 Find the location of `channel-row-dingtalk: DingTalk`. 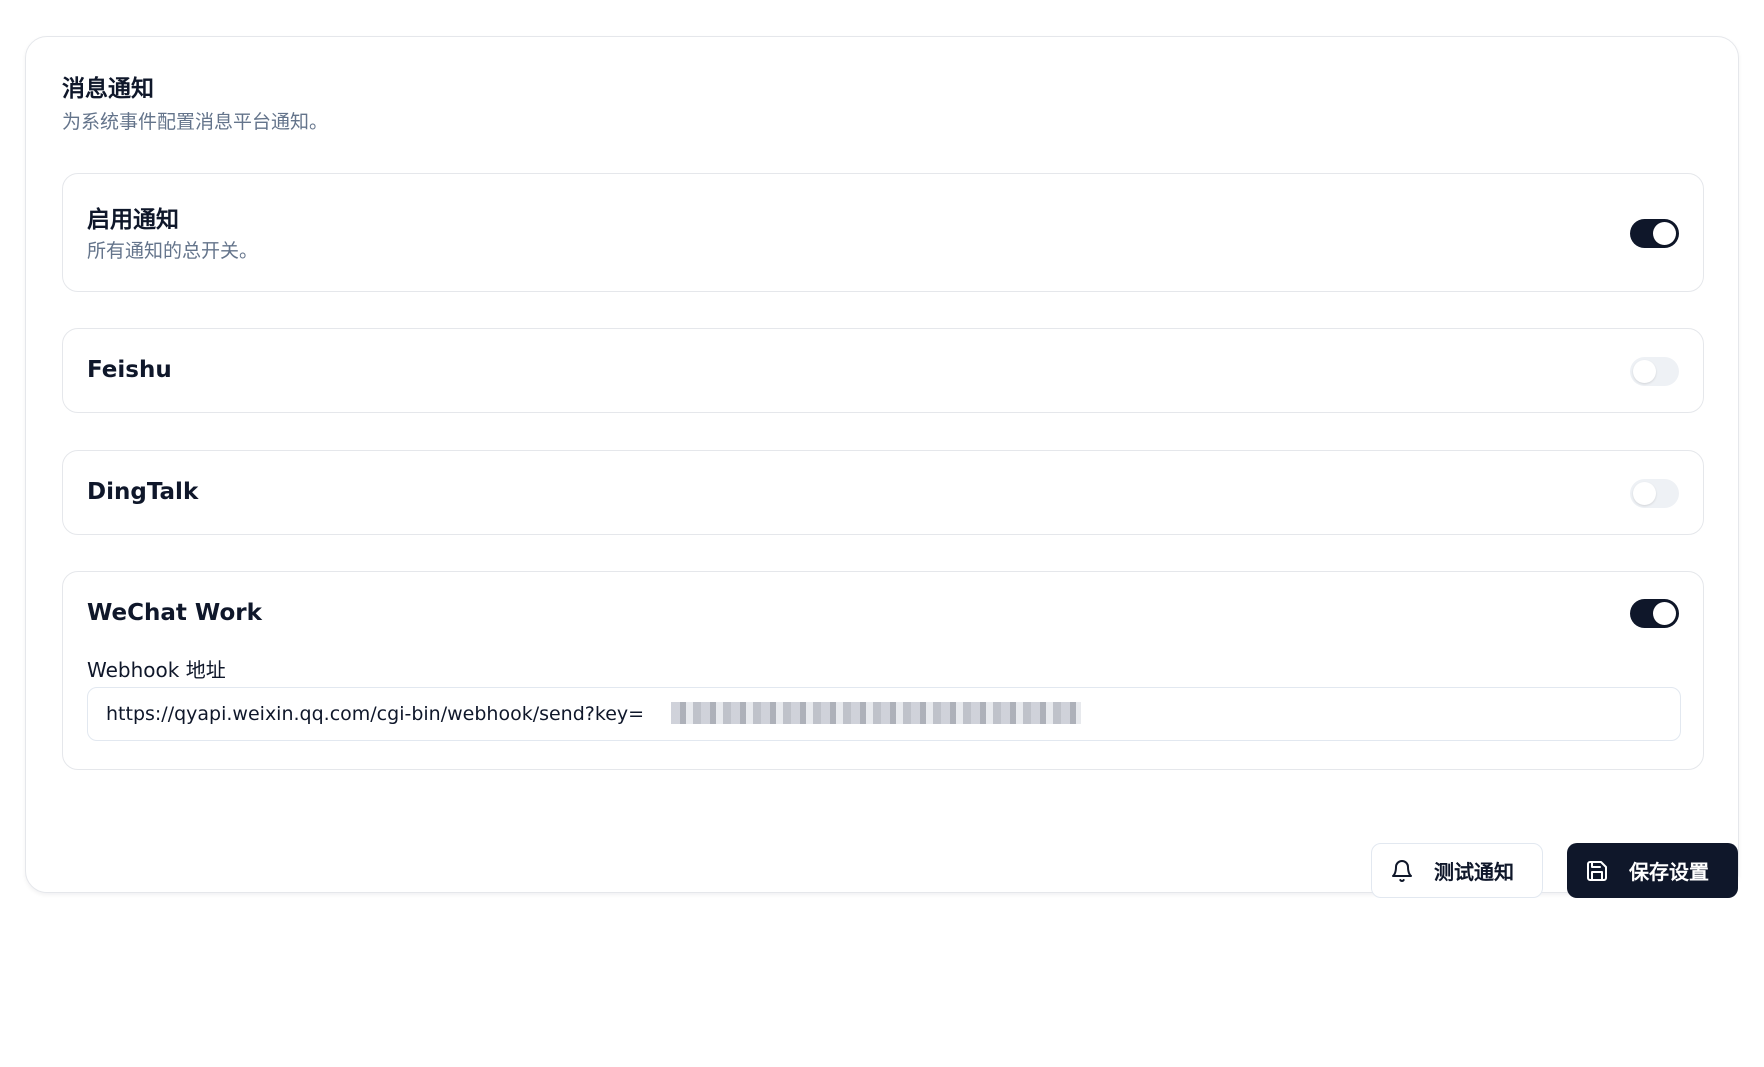

channel-row-dingtalk: DingTalk is located at coordinates (883, 492).